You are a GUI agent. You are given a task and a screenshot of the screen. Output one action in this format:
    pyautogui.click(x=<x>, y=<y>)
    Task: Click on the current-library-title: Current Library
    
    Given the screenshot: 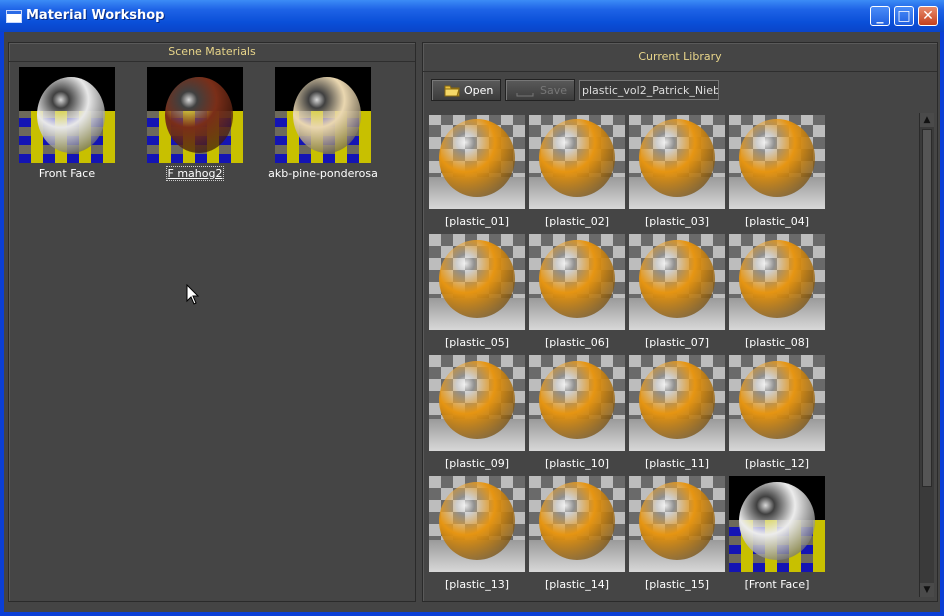 What is the action you would take?
    pyautogui.click(x=680, y=57)
    